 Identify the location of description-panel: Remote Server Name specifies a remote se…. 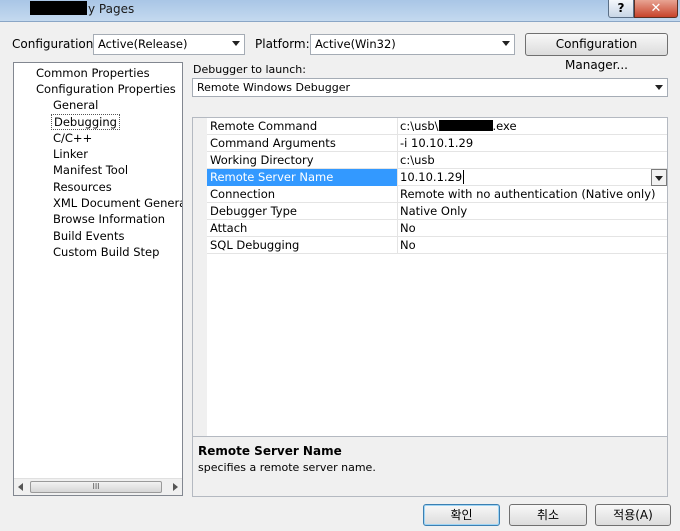
(430, 467).